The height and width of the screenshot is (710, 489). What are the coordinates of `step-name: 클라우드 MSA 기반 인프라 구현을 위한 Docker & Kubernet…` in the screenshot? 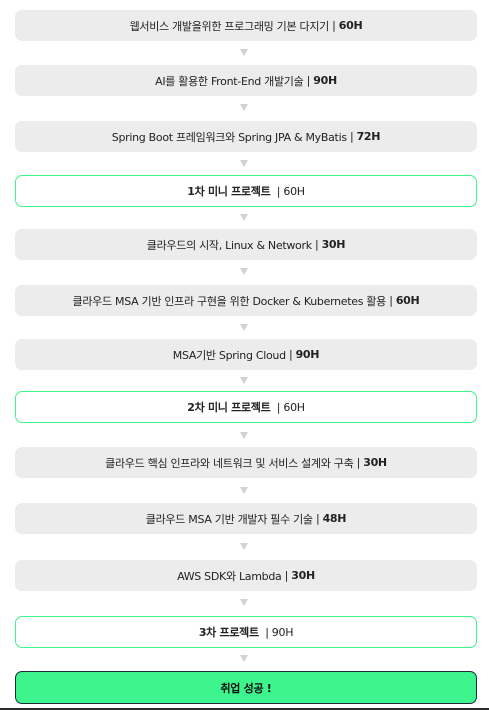 It's located at (229, 301).